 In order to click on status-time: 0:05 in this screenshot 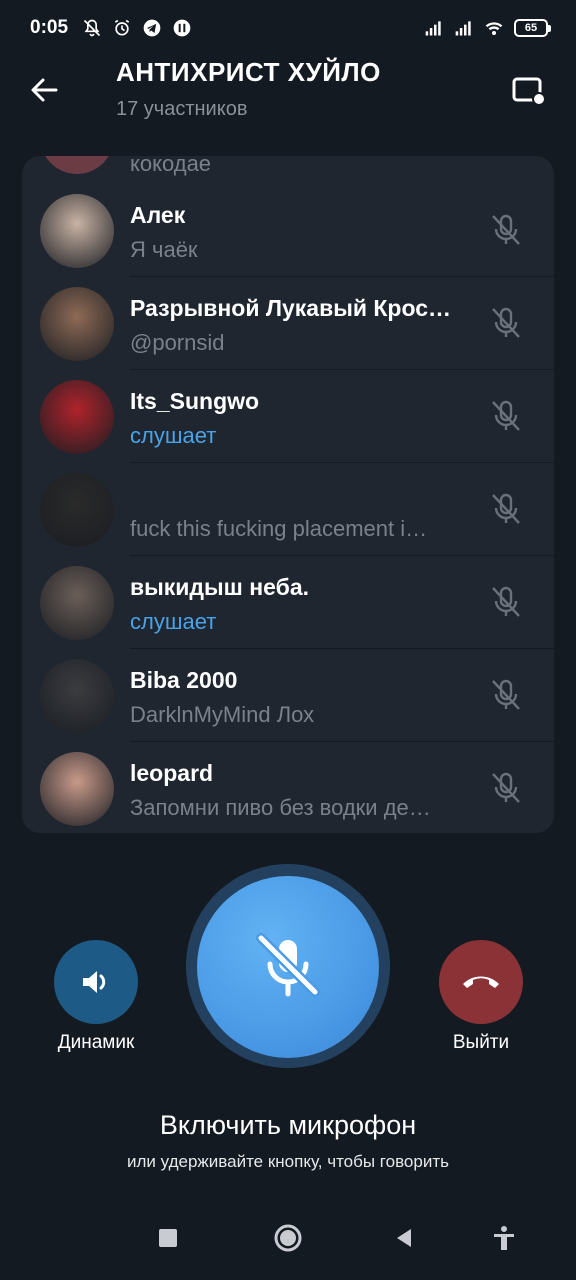, I will do `click(49, 27)`.